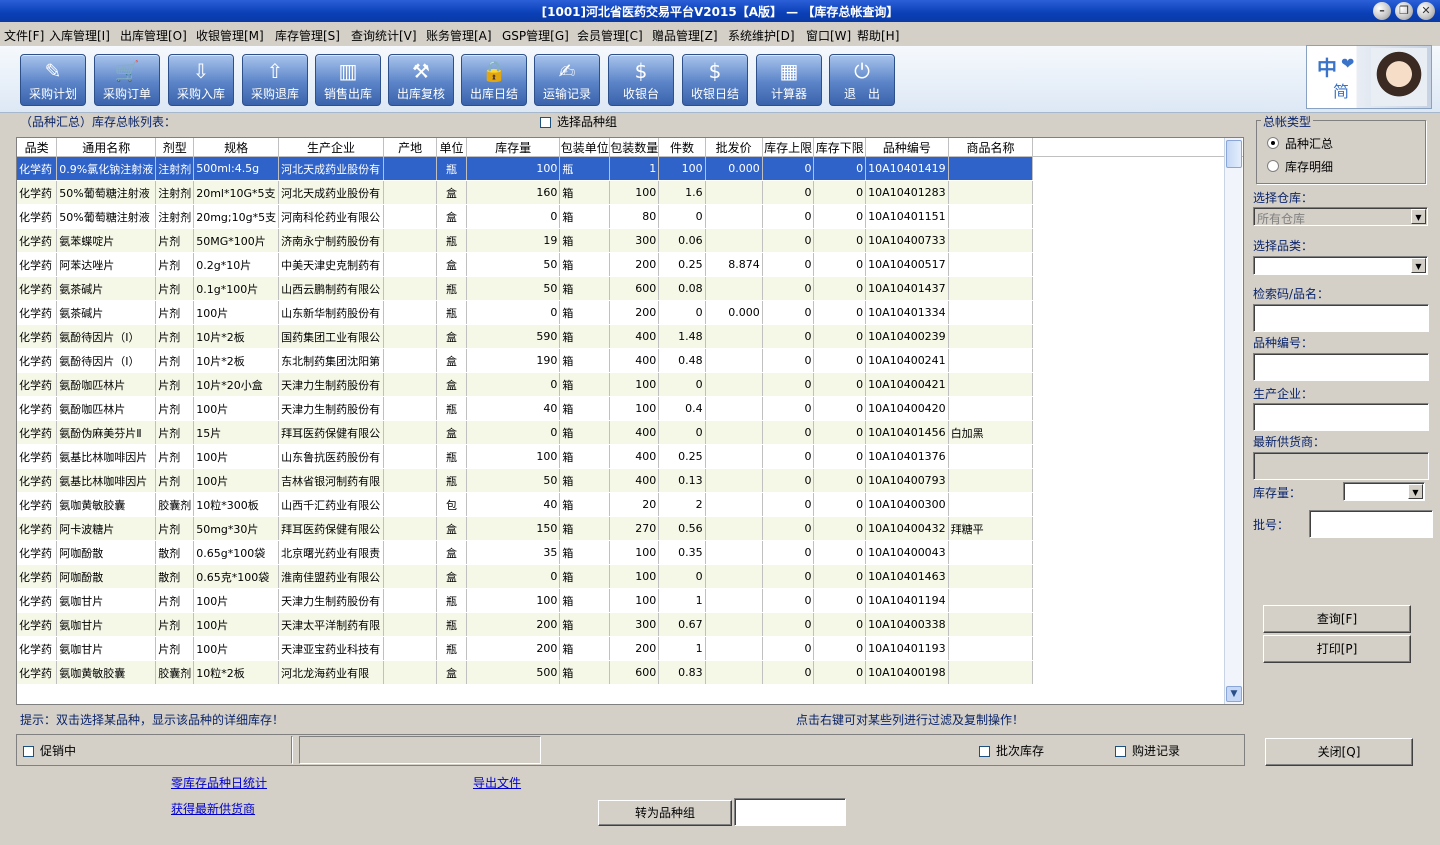 The height and width of the screenshot is (845, 1440). Describe the element at coordinates (1371, 524) in the screenshot. I see `batch-no-input` at that location.